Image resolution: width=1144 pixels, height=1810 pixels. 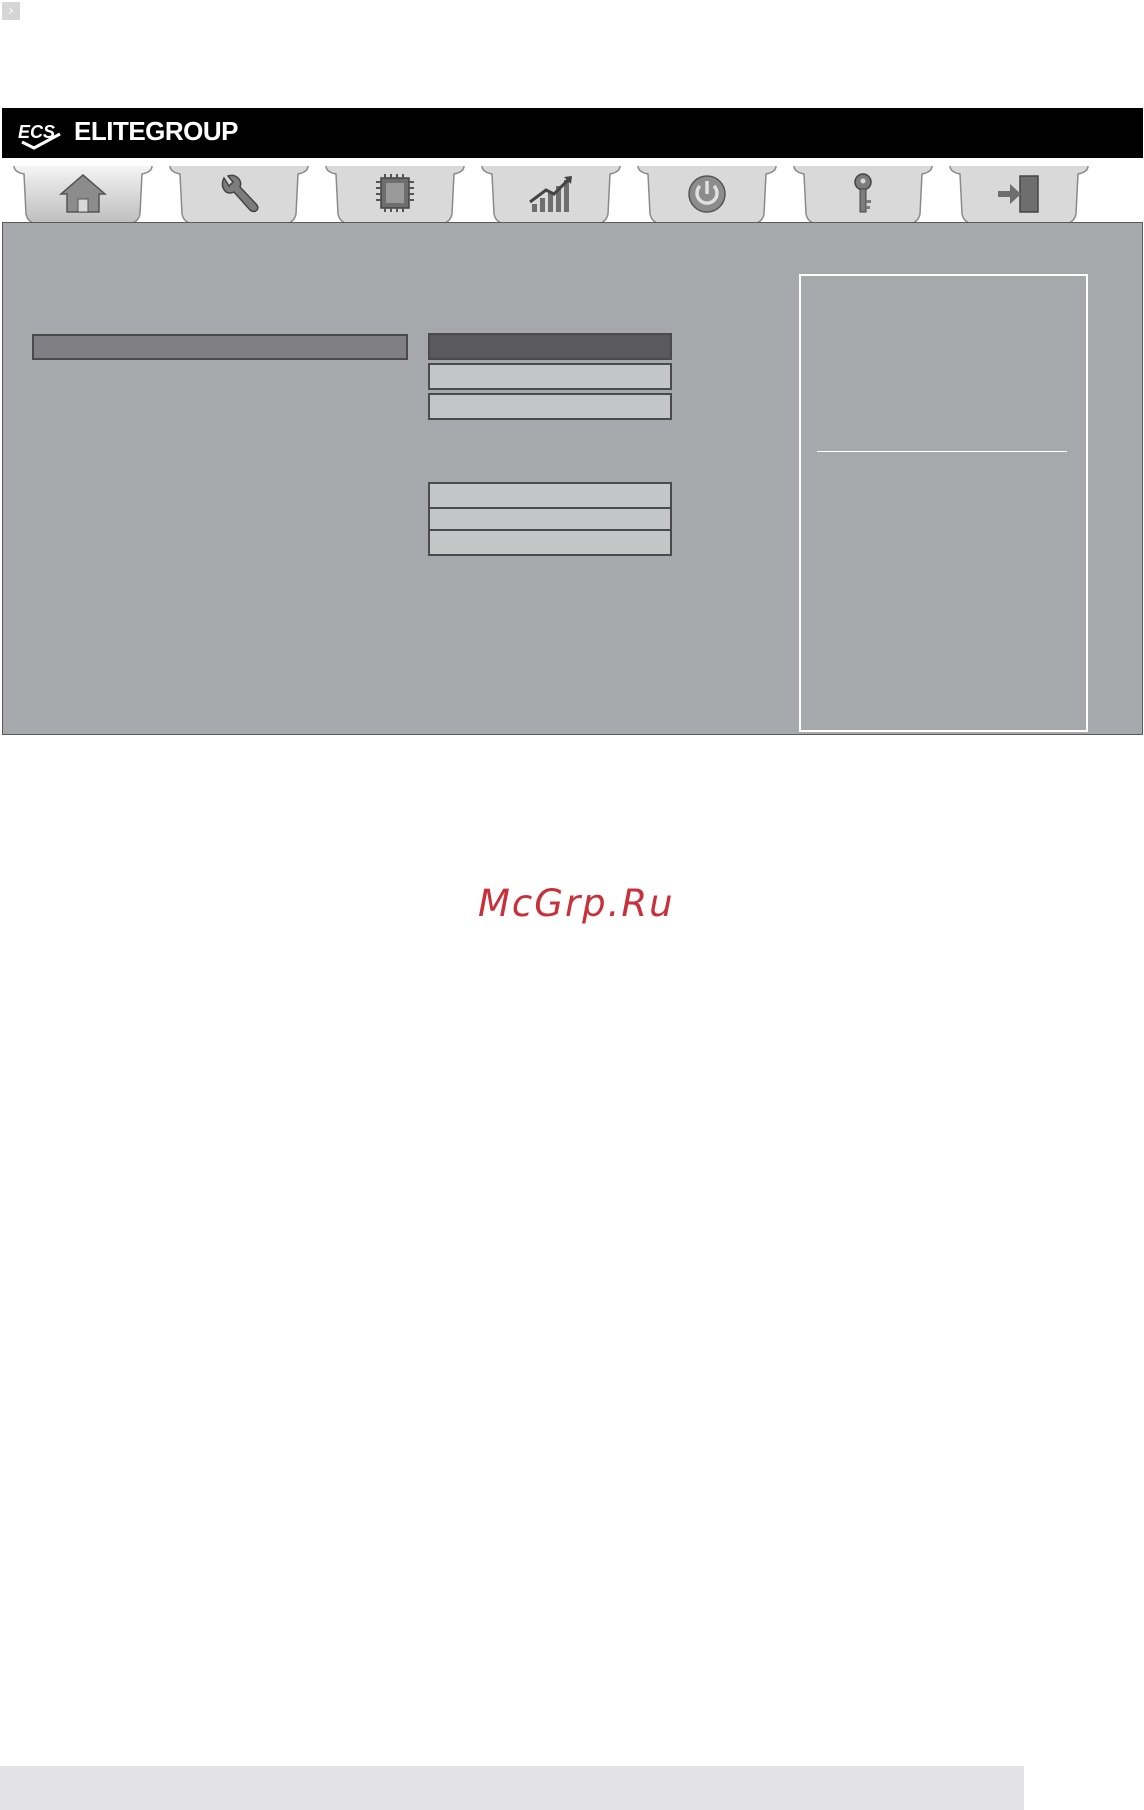 I want to click on exit-door-icon, so click(x=1018, y=194).